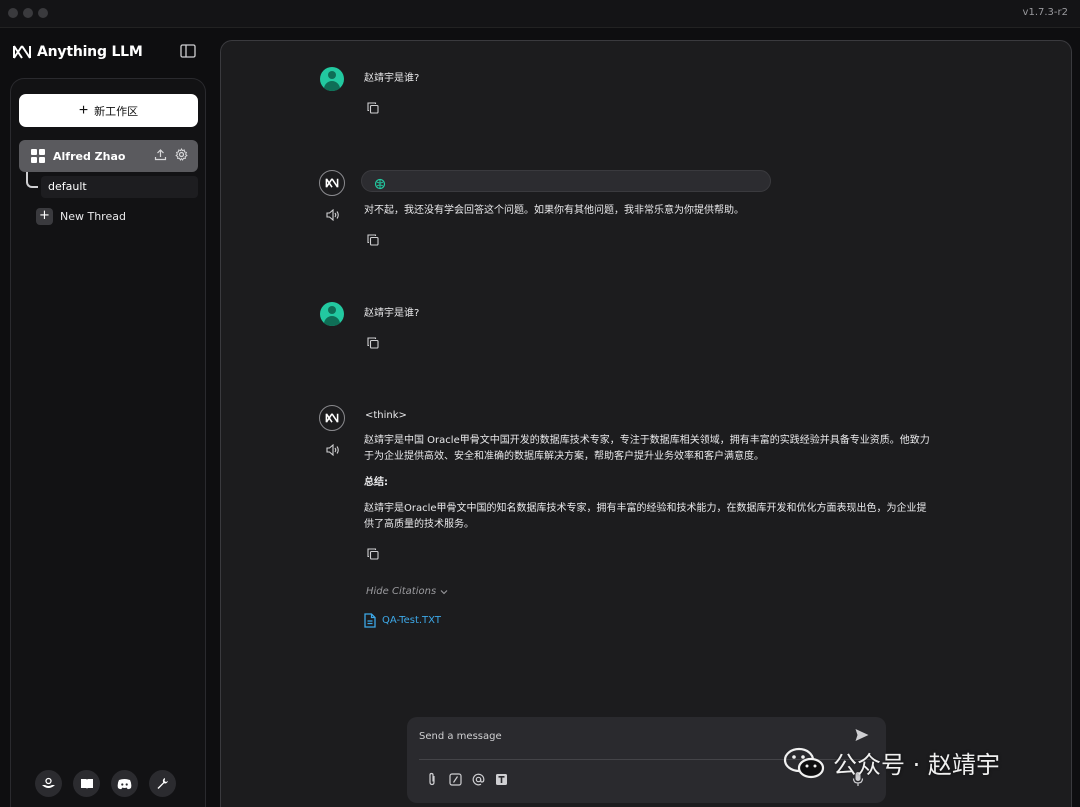 Image resolution: width=1080 pixels, height=807 pixels. I want to click on new-workspace-label: 新工作区, so click(116, 111).